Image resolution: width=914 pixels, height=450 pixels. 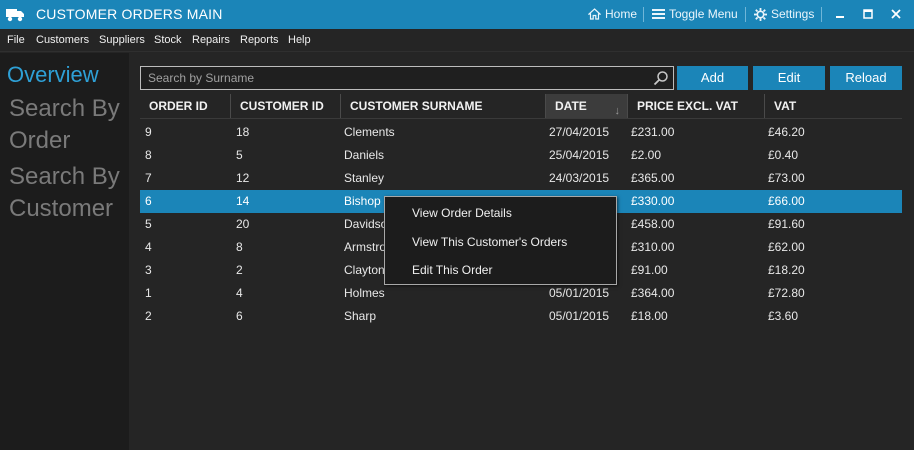 I want to click on cell-price-excl-vat: £2.00, so click(x=646, y=155).